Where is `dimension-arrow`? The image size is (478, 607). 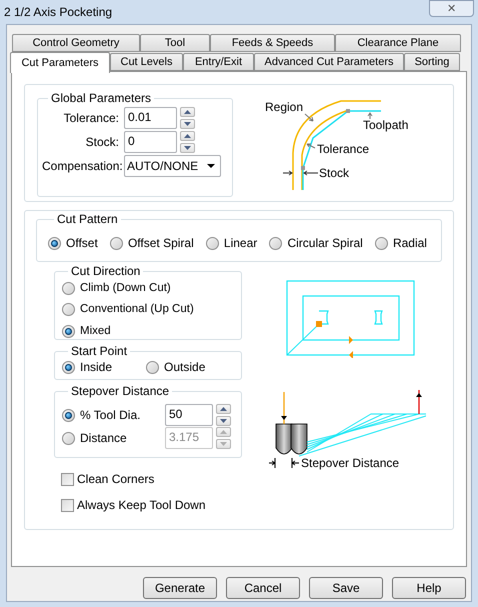
dimension-arrow is located at coordinates (300, 173).